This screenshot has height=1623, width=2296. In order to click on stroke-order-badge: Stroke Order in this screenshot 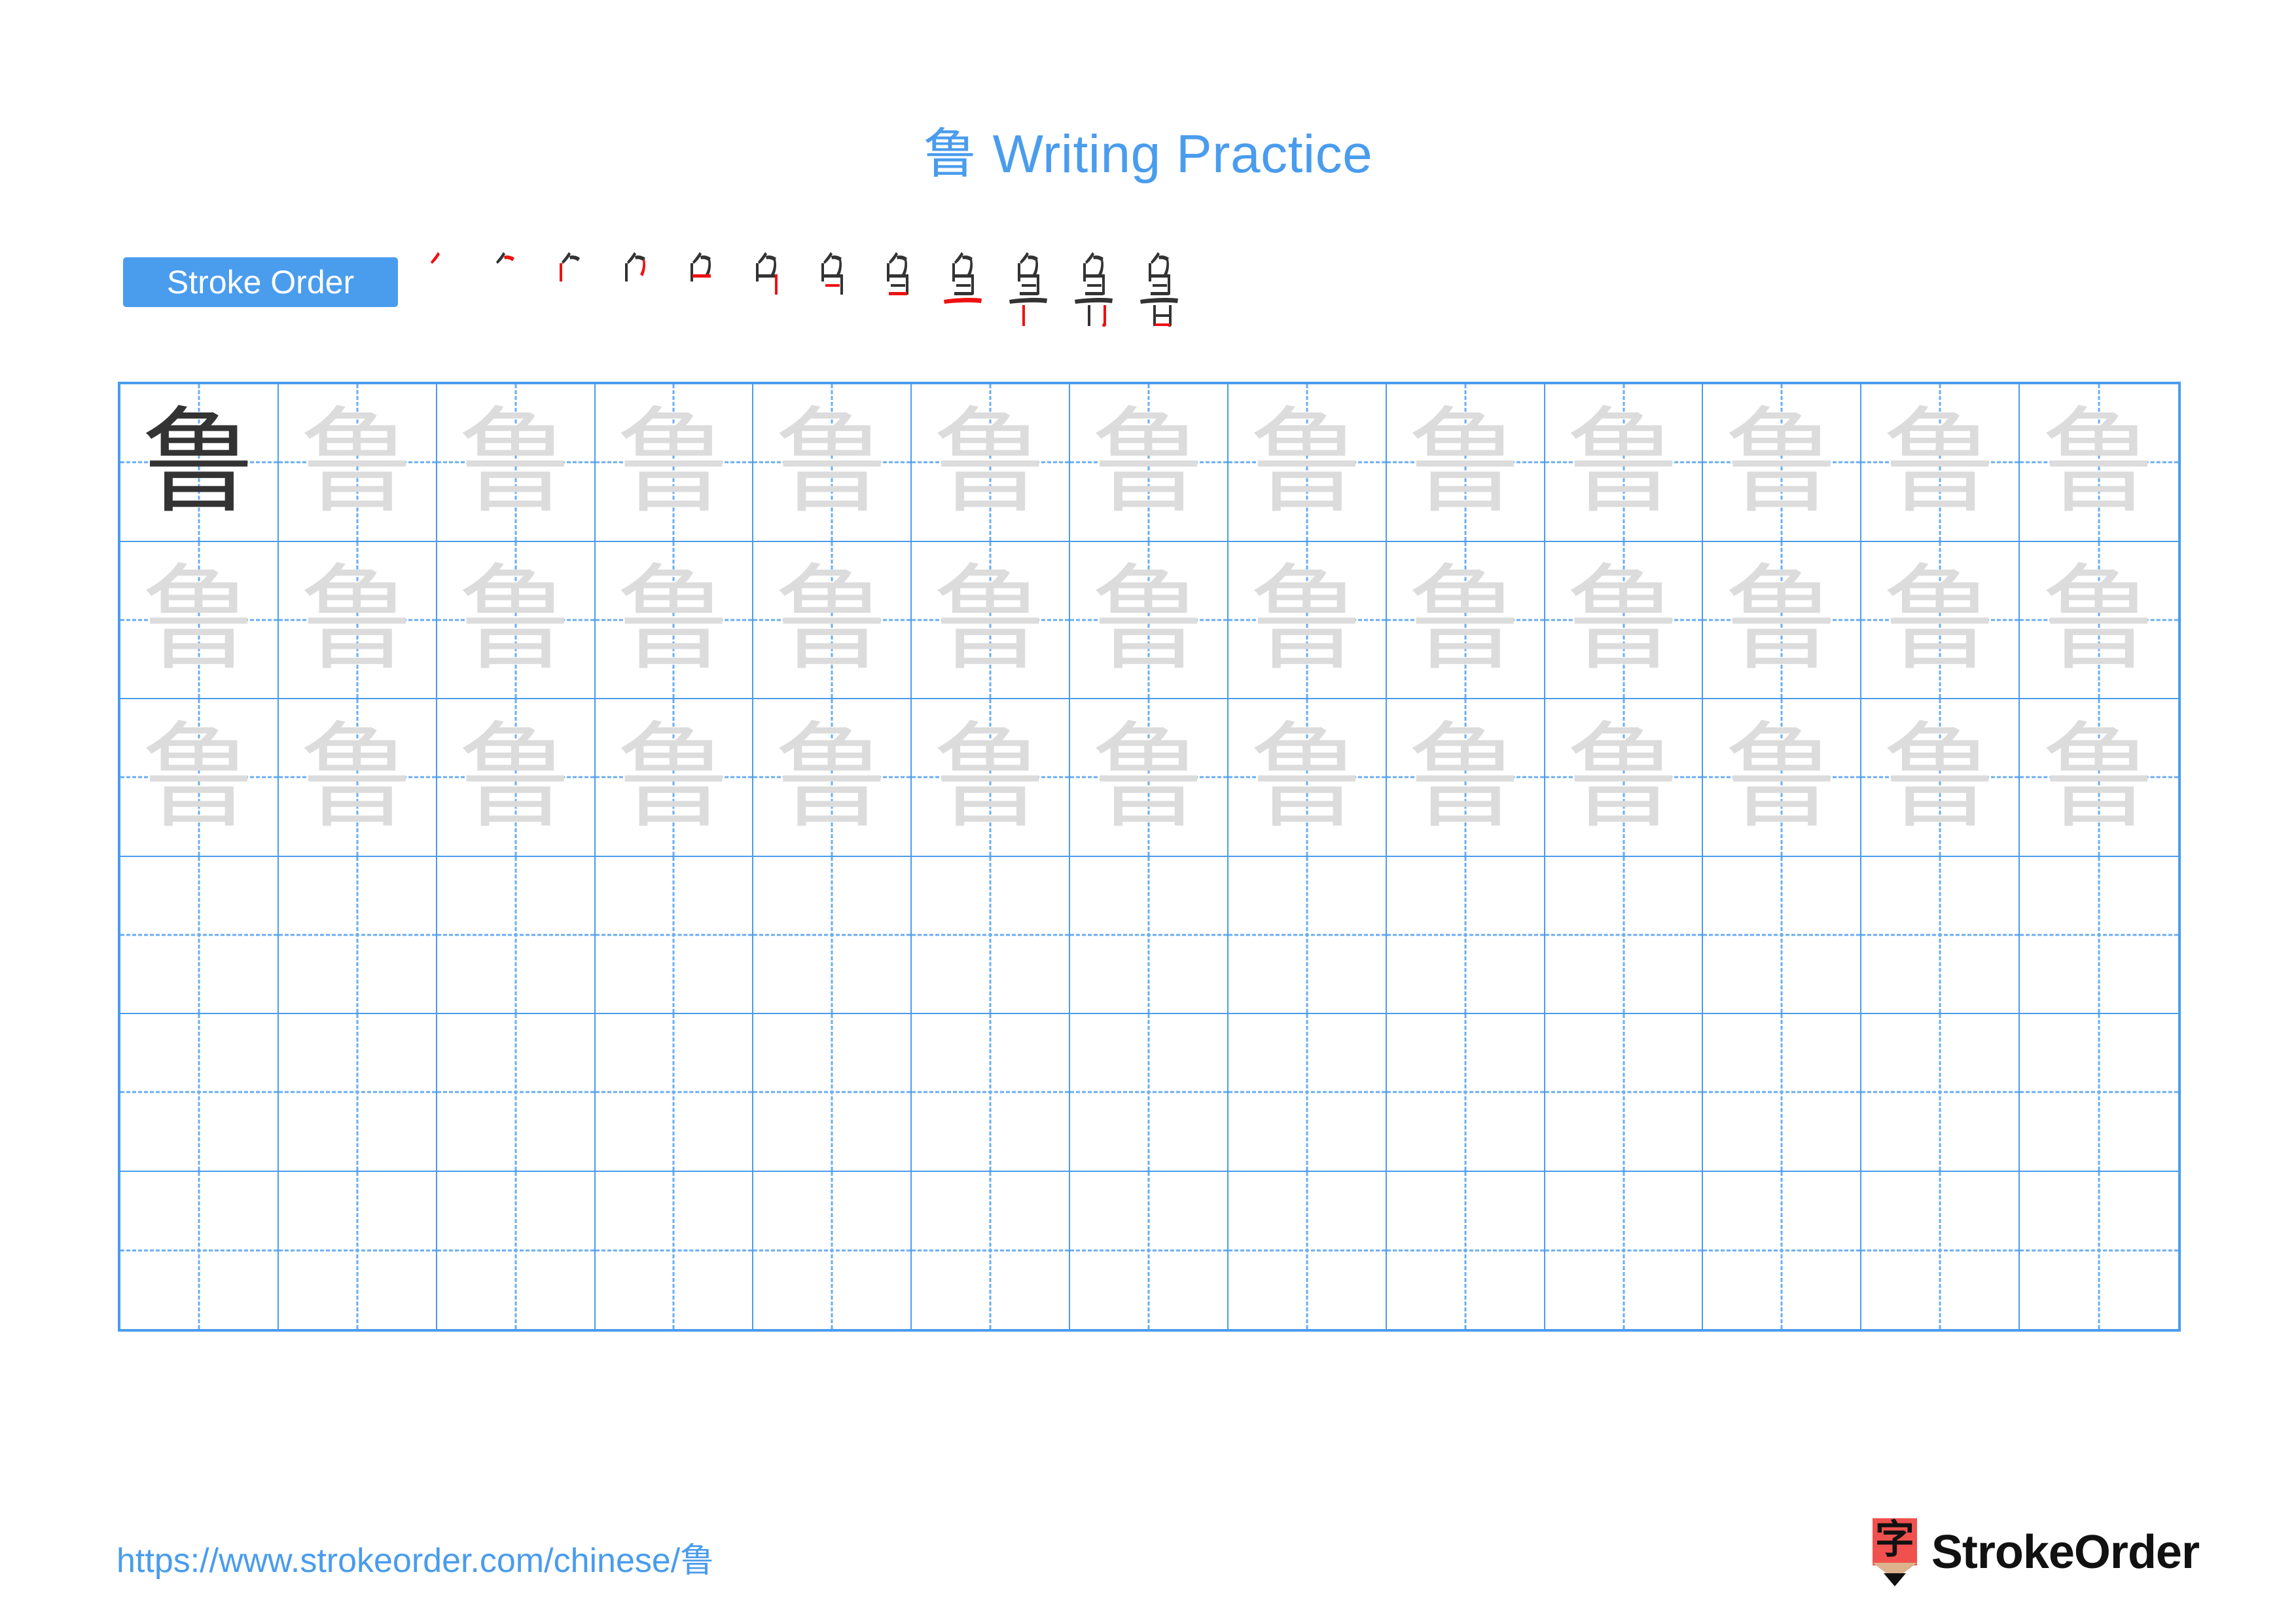, I will do `click(260, 282)`.